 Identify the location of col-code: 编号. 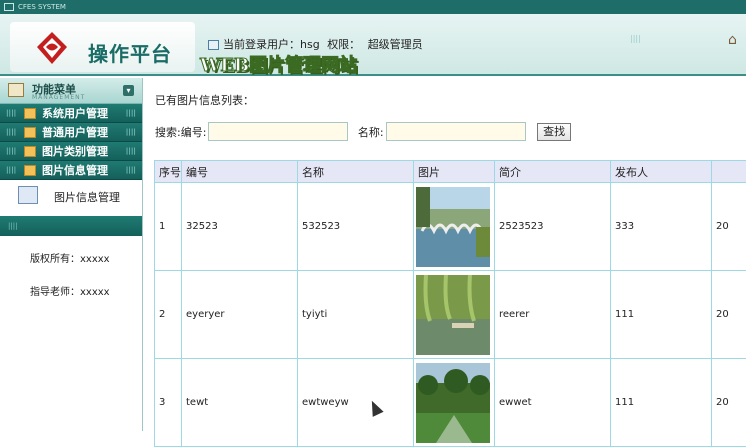
(240, 172).